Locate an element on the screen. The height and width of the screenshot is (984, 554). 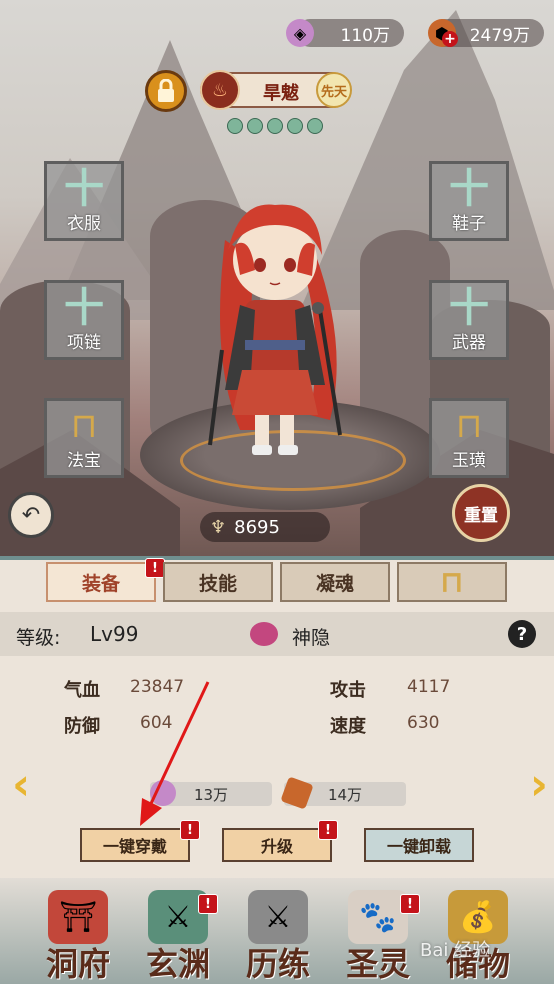
rank-icon is located at coordinates (264, 634).